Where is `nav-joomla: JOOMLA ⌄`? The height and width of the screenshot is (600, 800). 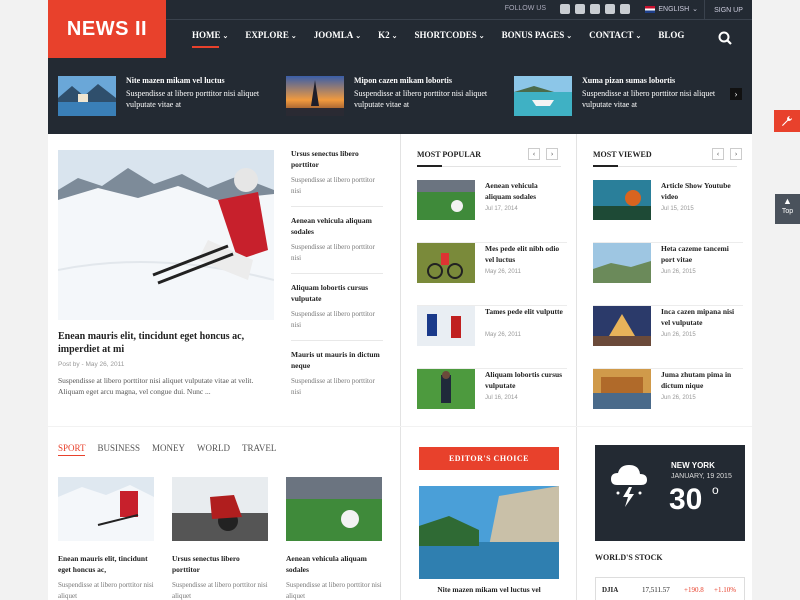 nav-joomla: JOOMLA ⌄ is located at coordinates (337, 37).